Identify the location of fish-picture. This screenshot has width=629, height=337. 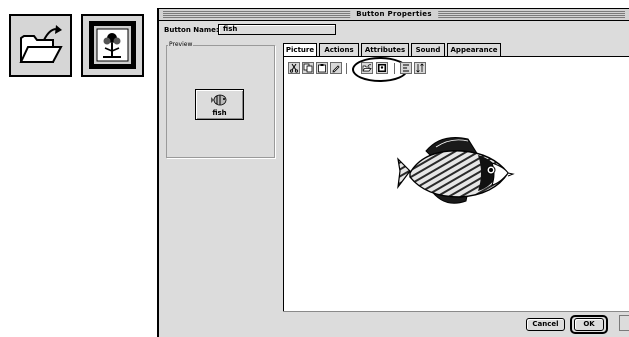
(456, 170).